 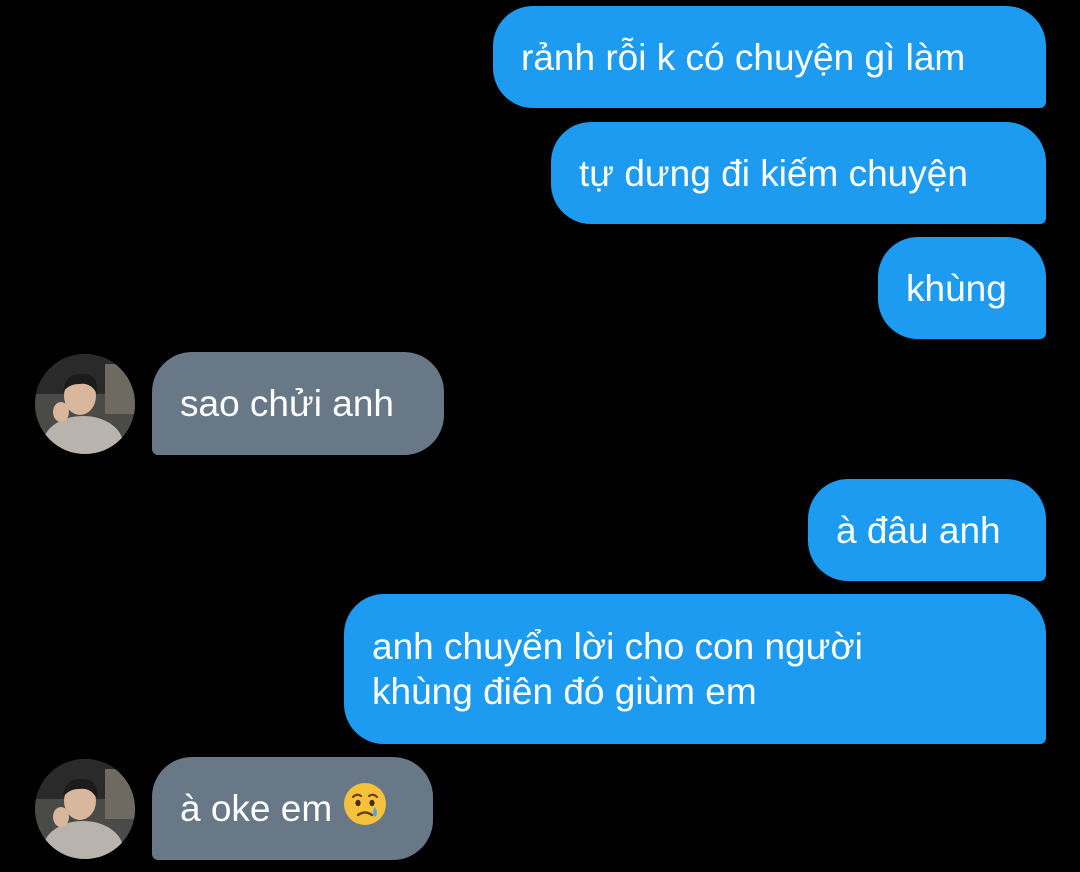 I want to click on received-message-bubble: à oke em, so click(x=292, y=808).